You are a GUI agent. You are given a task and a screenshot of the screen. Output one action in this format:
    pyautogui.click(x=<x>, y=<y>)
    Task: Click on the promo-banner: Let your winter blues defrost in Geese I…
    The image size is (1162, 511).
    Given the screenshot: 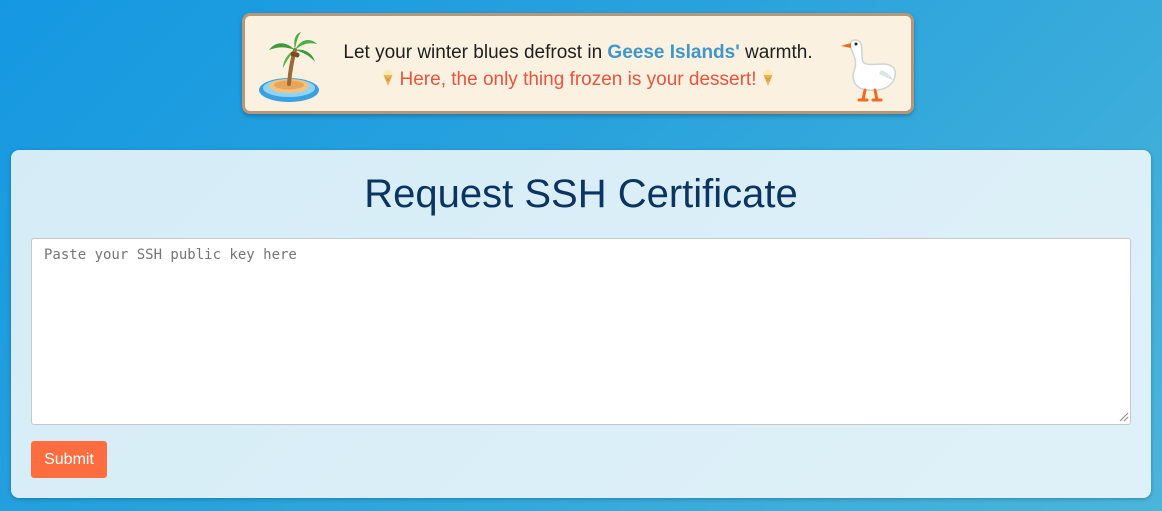 What is the action you would take?
    pyautogui.click(x=578, y=63)
    